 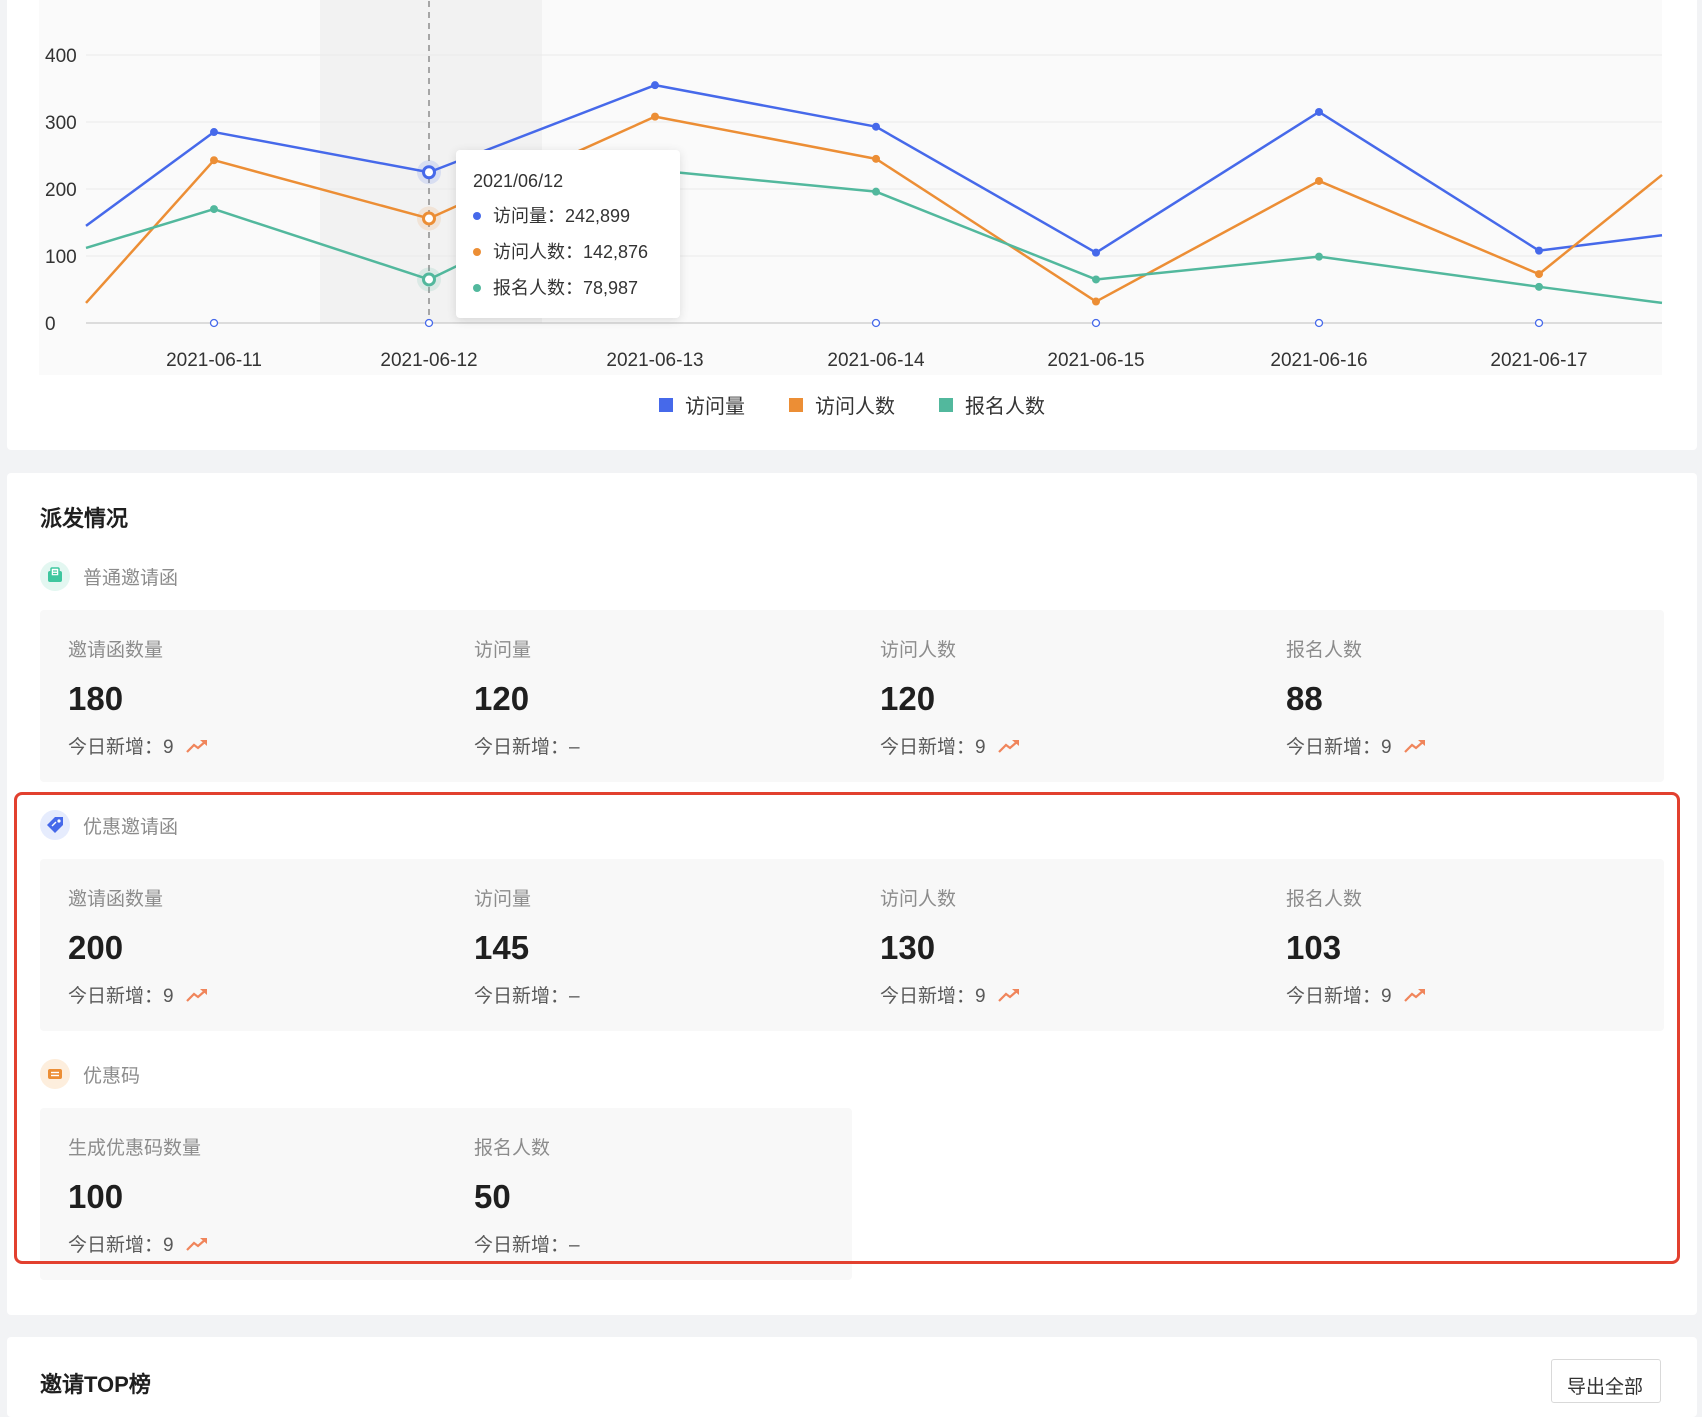 I want to click on stat-invitation-count: 邀请函数量 180 今日新增：9, so click(x=243, y=696).